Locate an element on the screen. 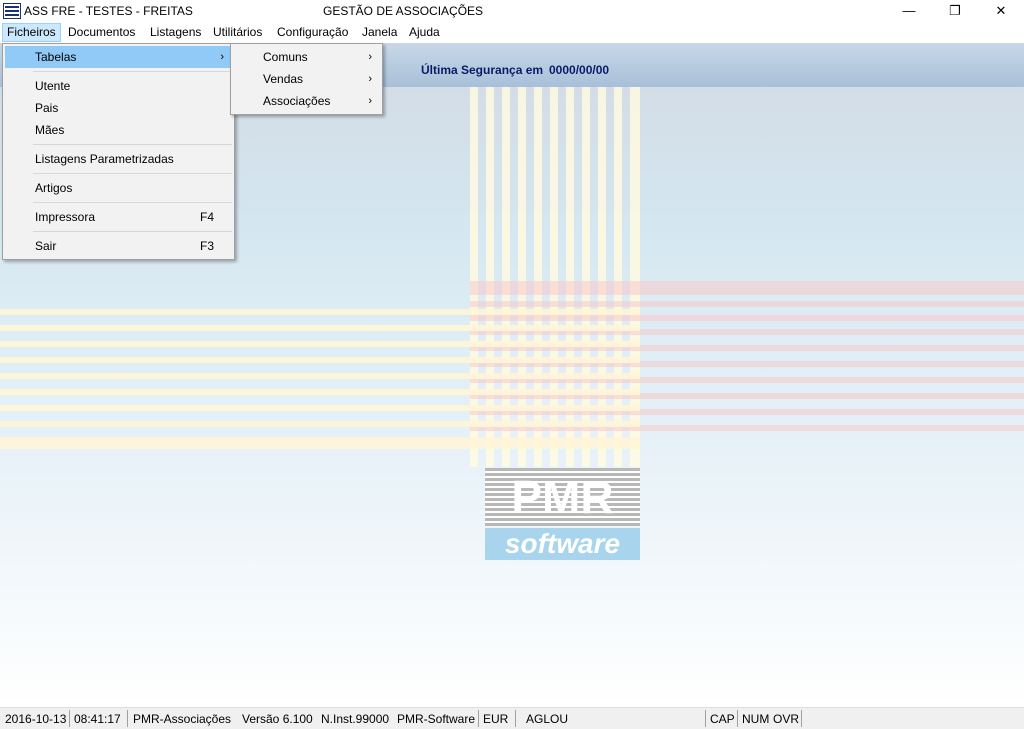 The width and height of the screenshot is (1024, 729). status-user: AGLOU is located at coordinates (547, 719).